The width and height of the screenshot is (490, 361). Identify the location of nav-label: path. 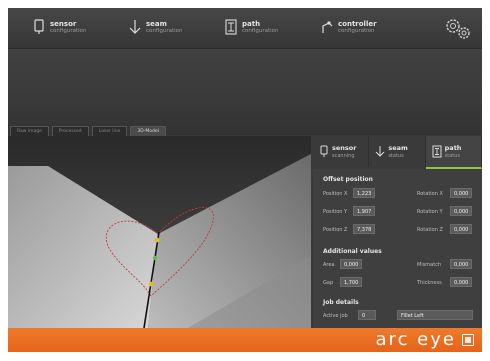
(251, 24).